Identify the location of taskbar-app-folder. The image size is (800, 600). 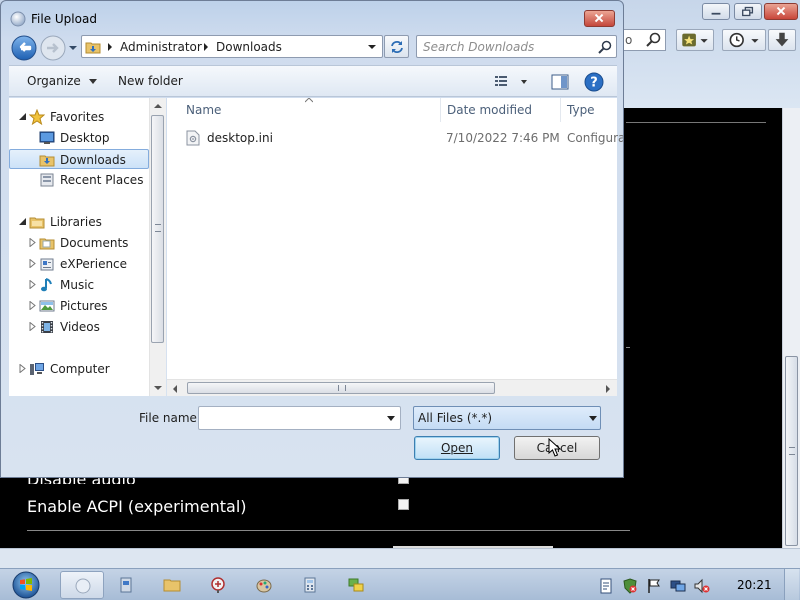
(172, 585).